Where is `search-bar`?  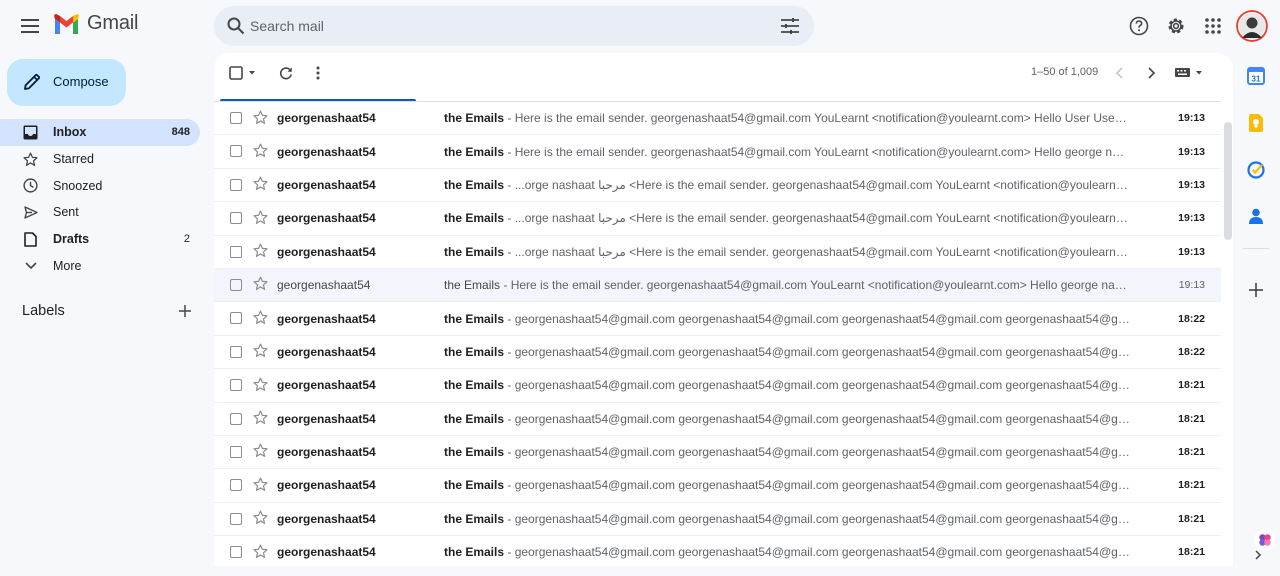 search-bar is located at coordinates (514, 26).